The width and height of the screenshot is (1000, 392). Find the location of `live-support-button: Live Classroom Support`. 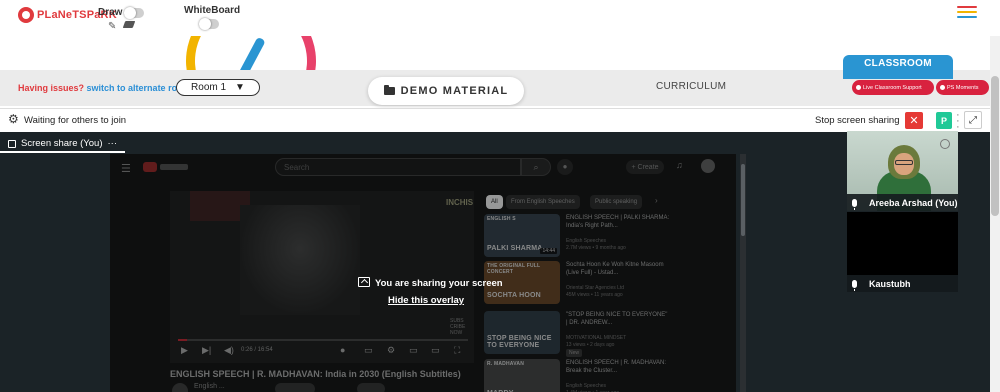

live-support-button: Live Classroom Support is located at coordinates (893, 87).